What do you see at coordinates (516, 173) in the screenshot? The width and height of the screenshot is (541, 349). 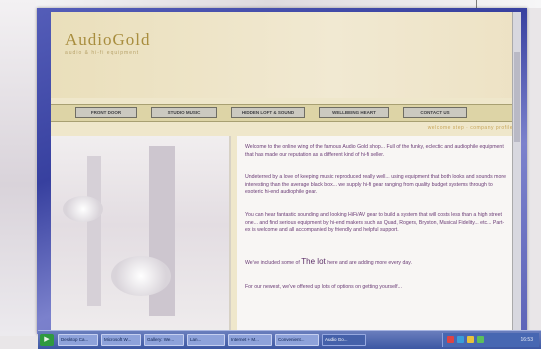 I see `page-scrollbar` at bounding box center [516, 173].